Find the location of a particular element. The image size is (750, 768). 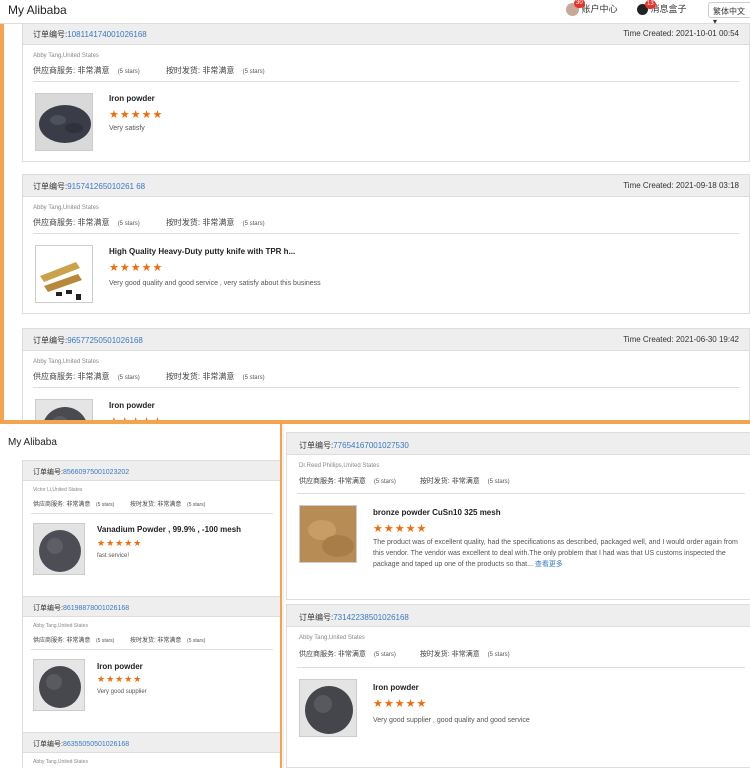

card-header: 订单编号:77654167001027530 is located at coordinates (518, 444).